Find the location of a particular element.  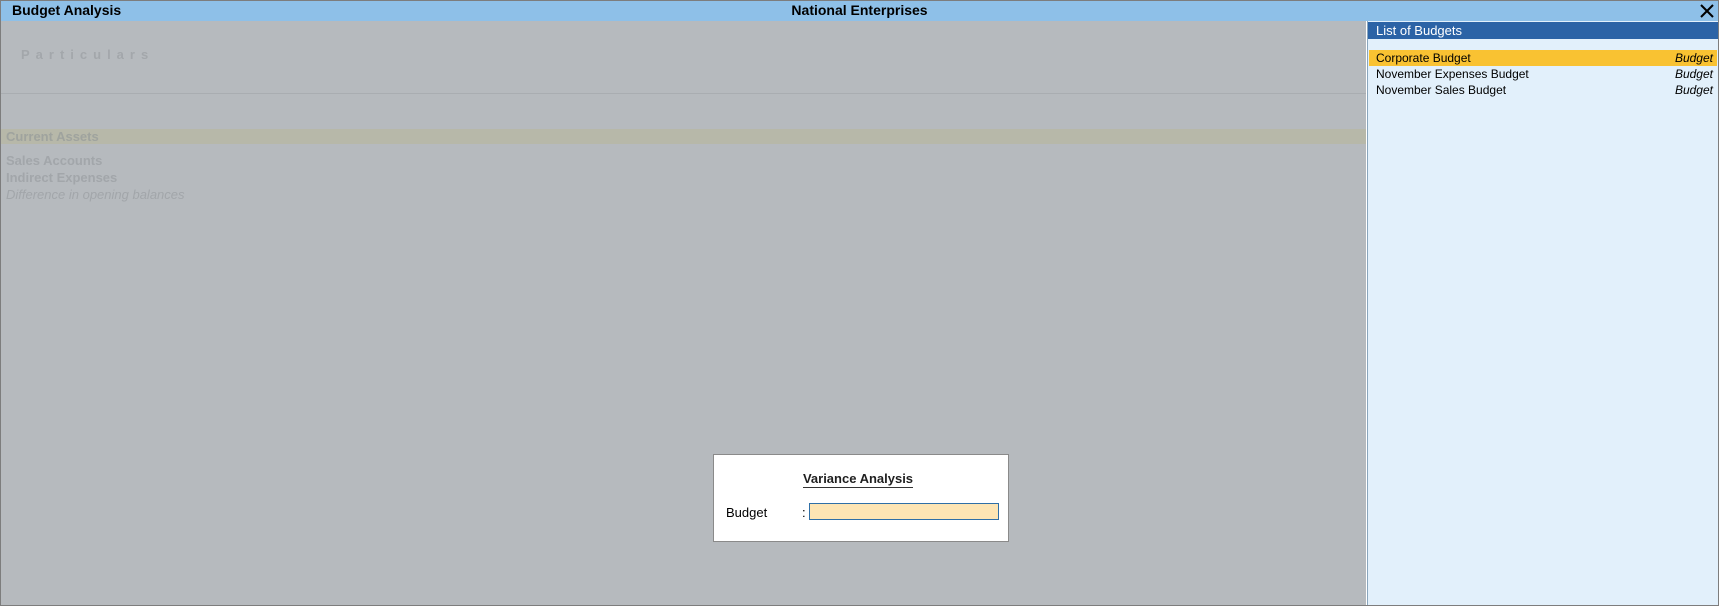

dialog-title: Variance Analysis is located at coordinates (858, 479).